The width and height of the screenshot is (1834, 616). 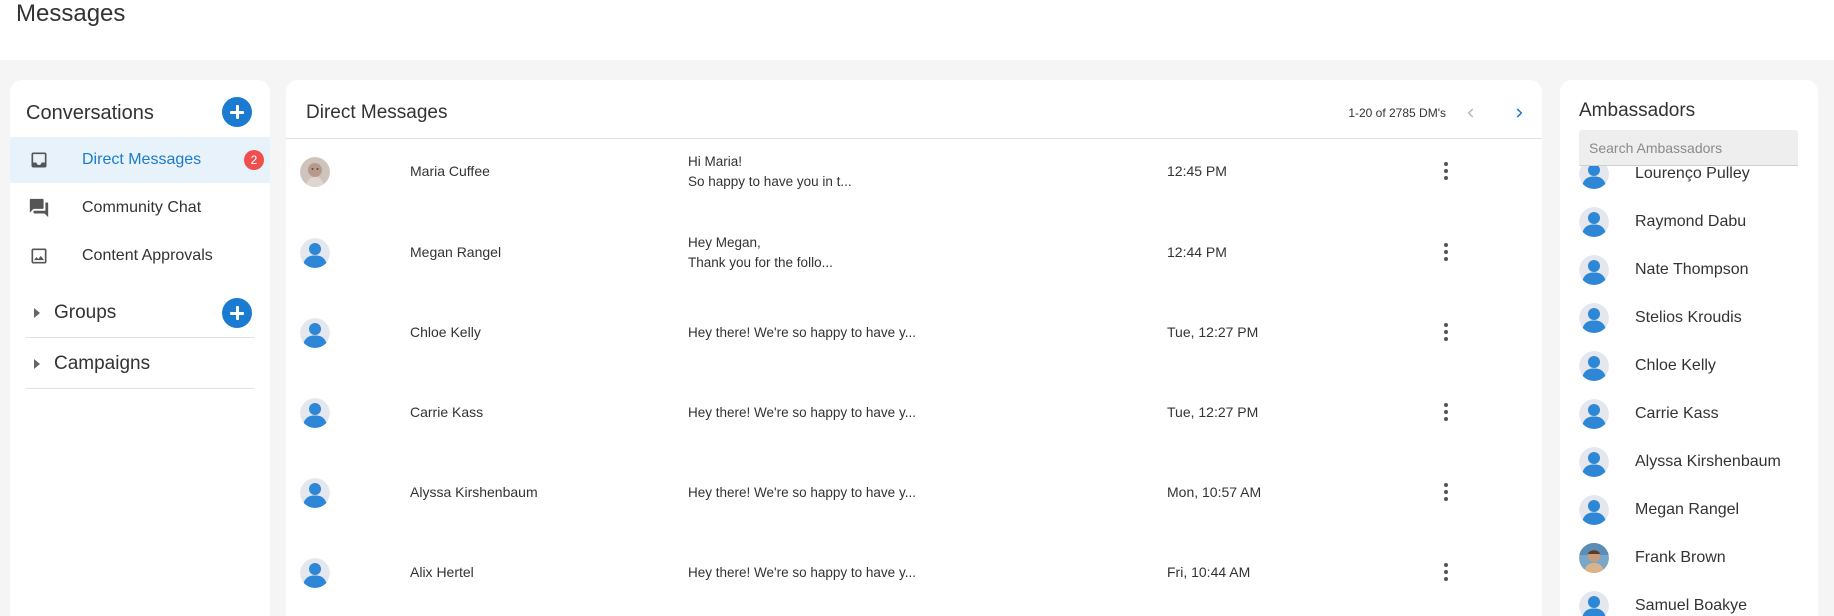 I want to click on ambassador-item: Raymond Dabu, so click(x=1689, y=222).